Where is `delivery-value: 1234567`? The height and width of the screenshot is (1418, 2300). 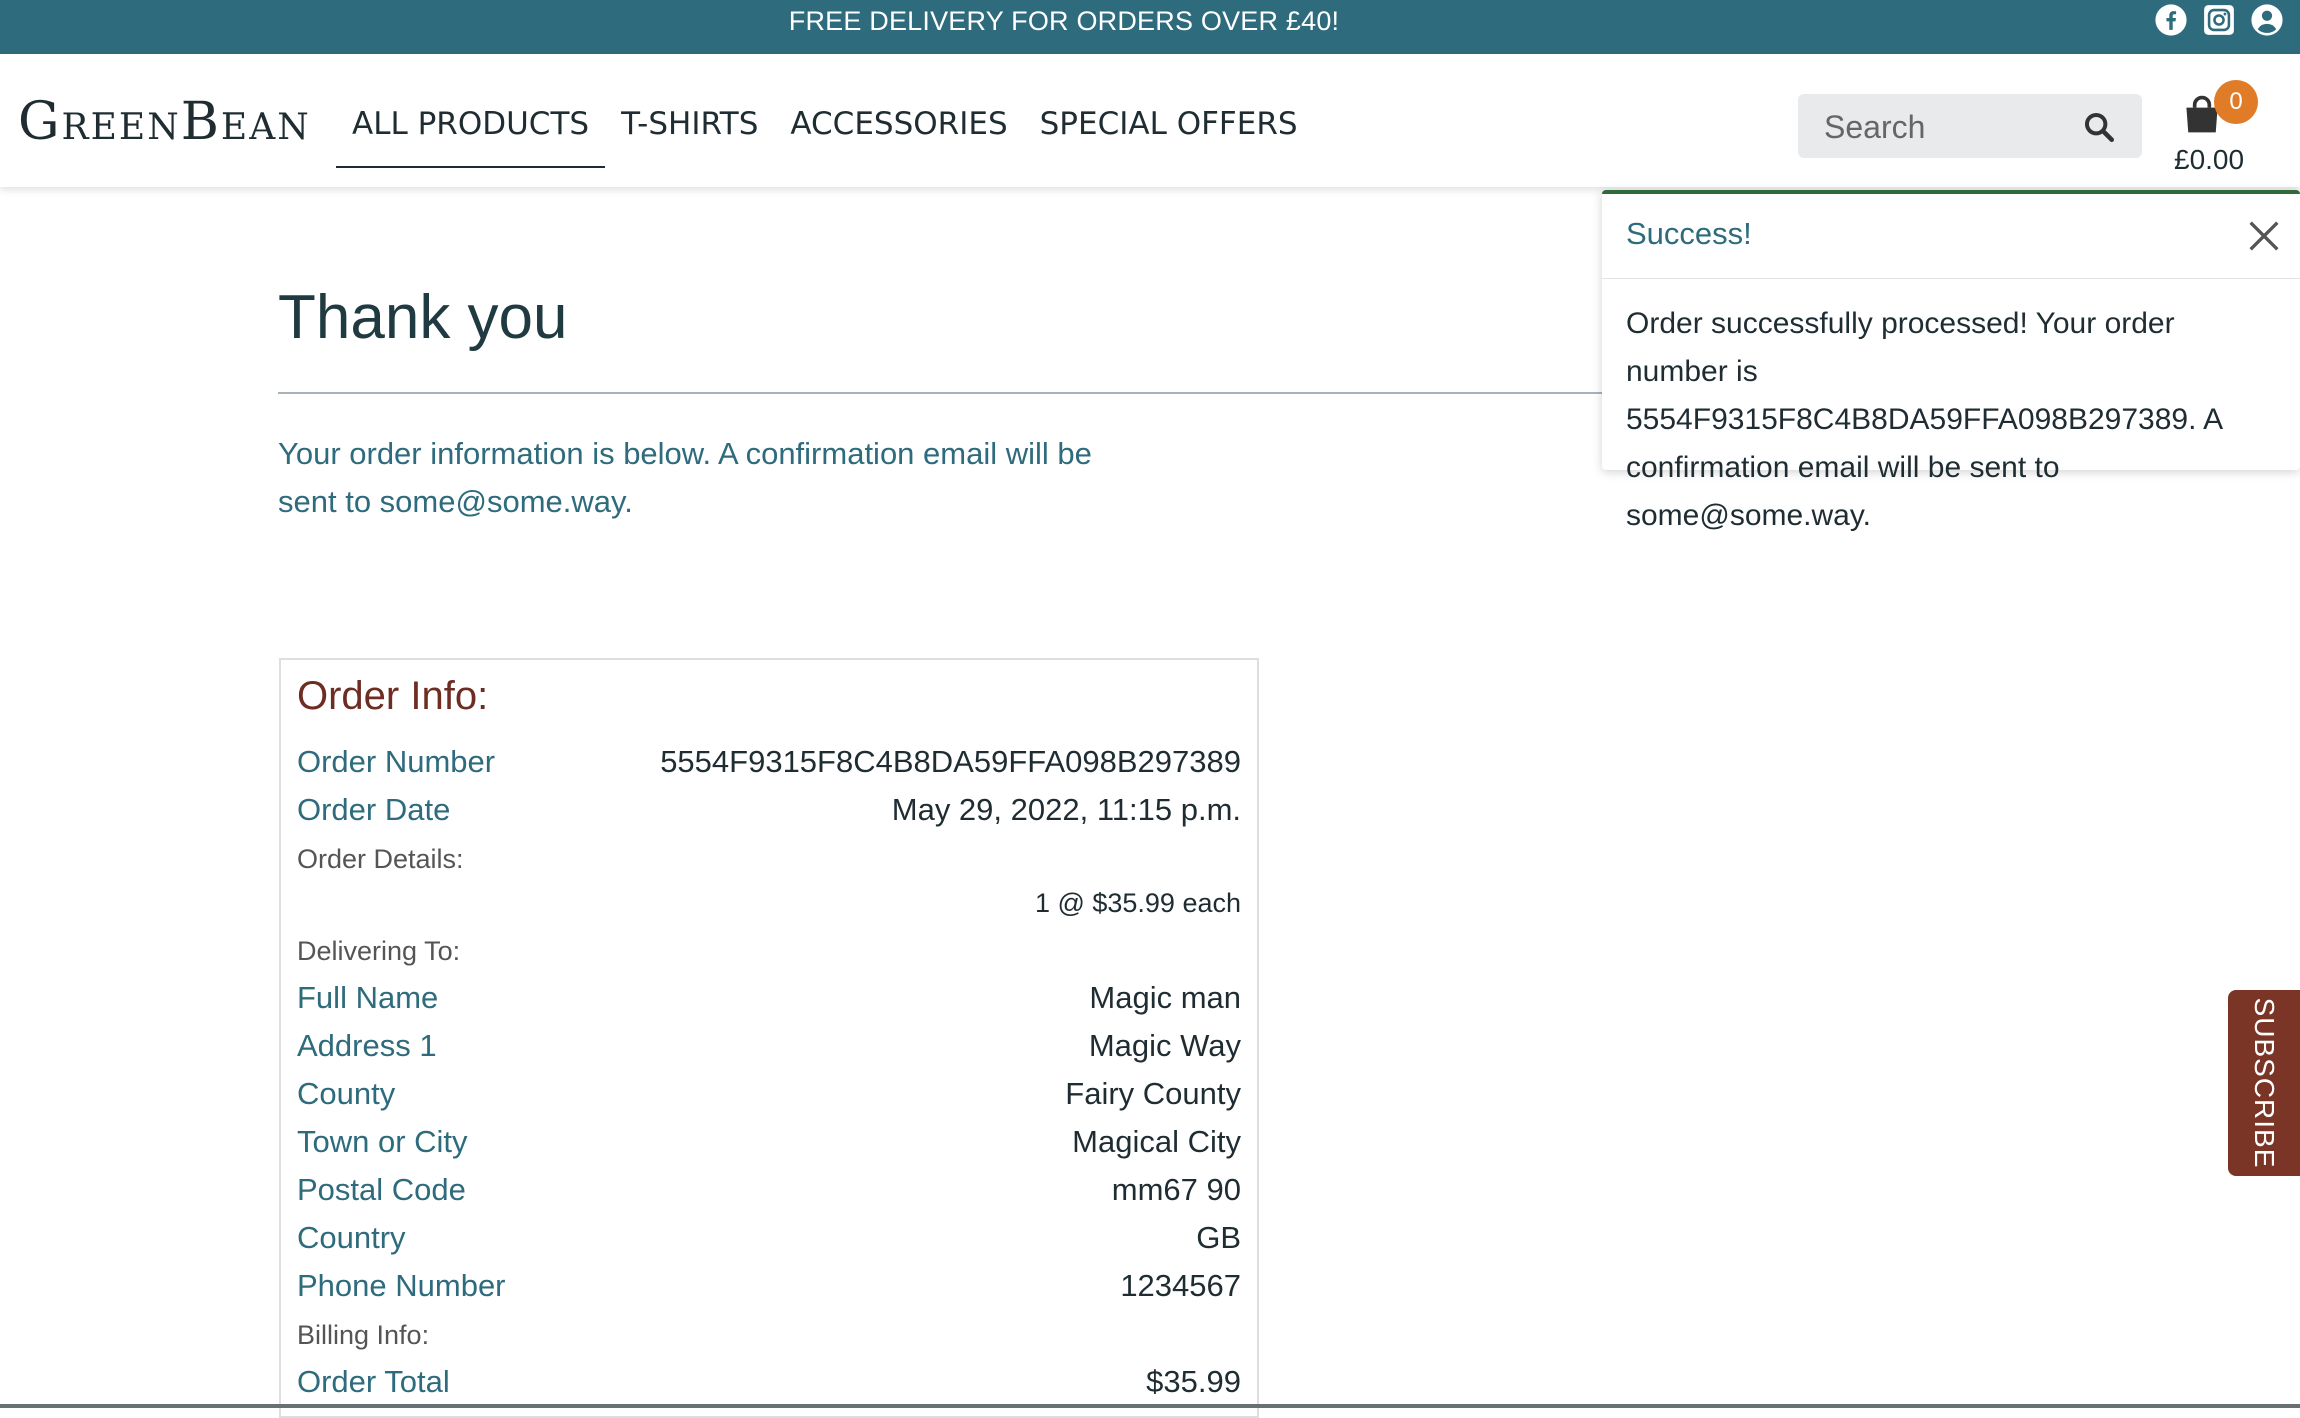
delivery-value: 1234567 is located at coordinates (1180, 1285).